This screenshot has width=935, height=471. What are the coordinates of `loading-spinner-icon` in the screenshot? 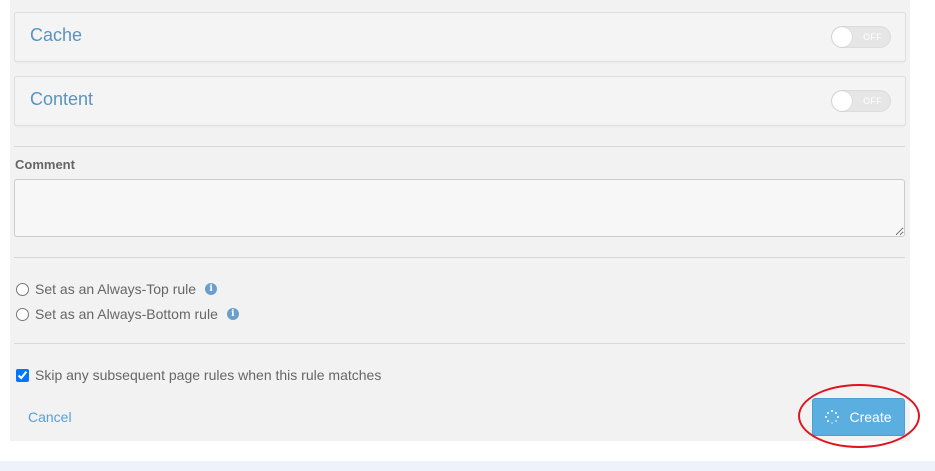 It's located at (832, 417).